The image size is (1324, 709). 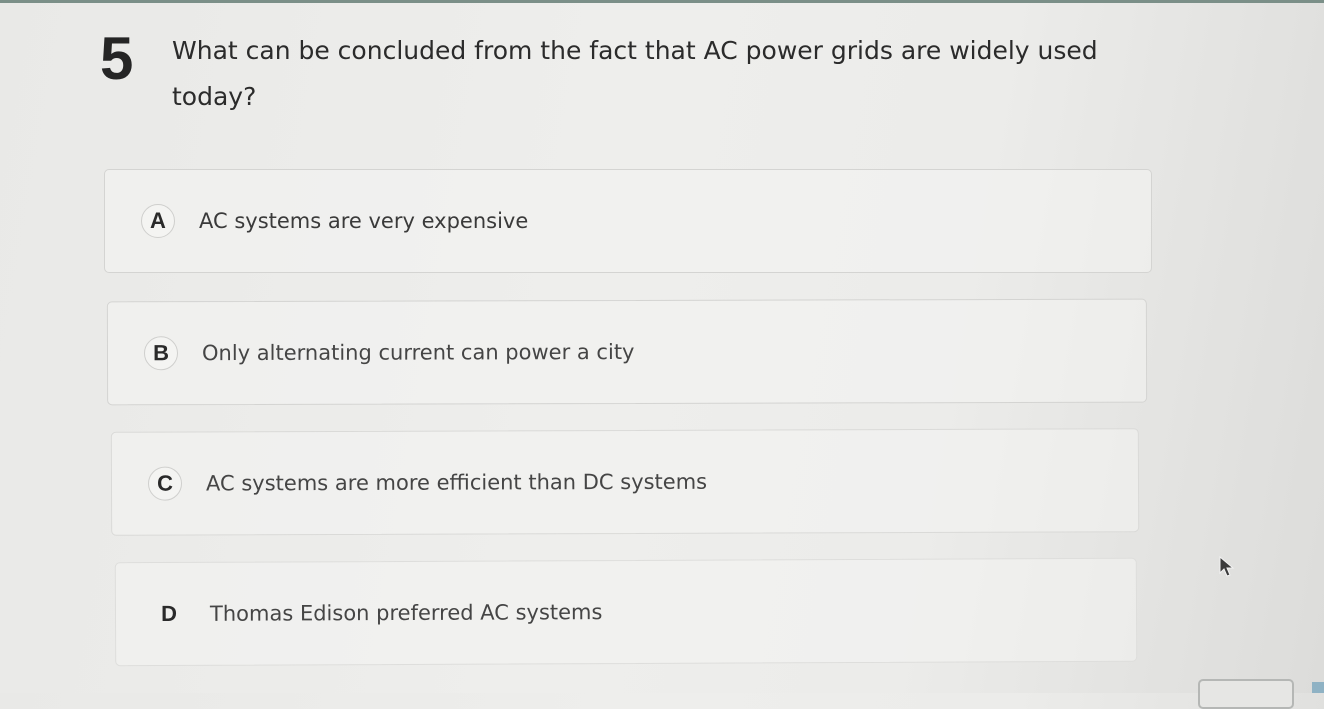 I want to click on next-button, so click(x=1246, y=694).